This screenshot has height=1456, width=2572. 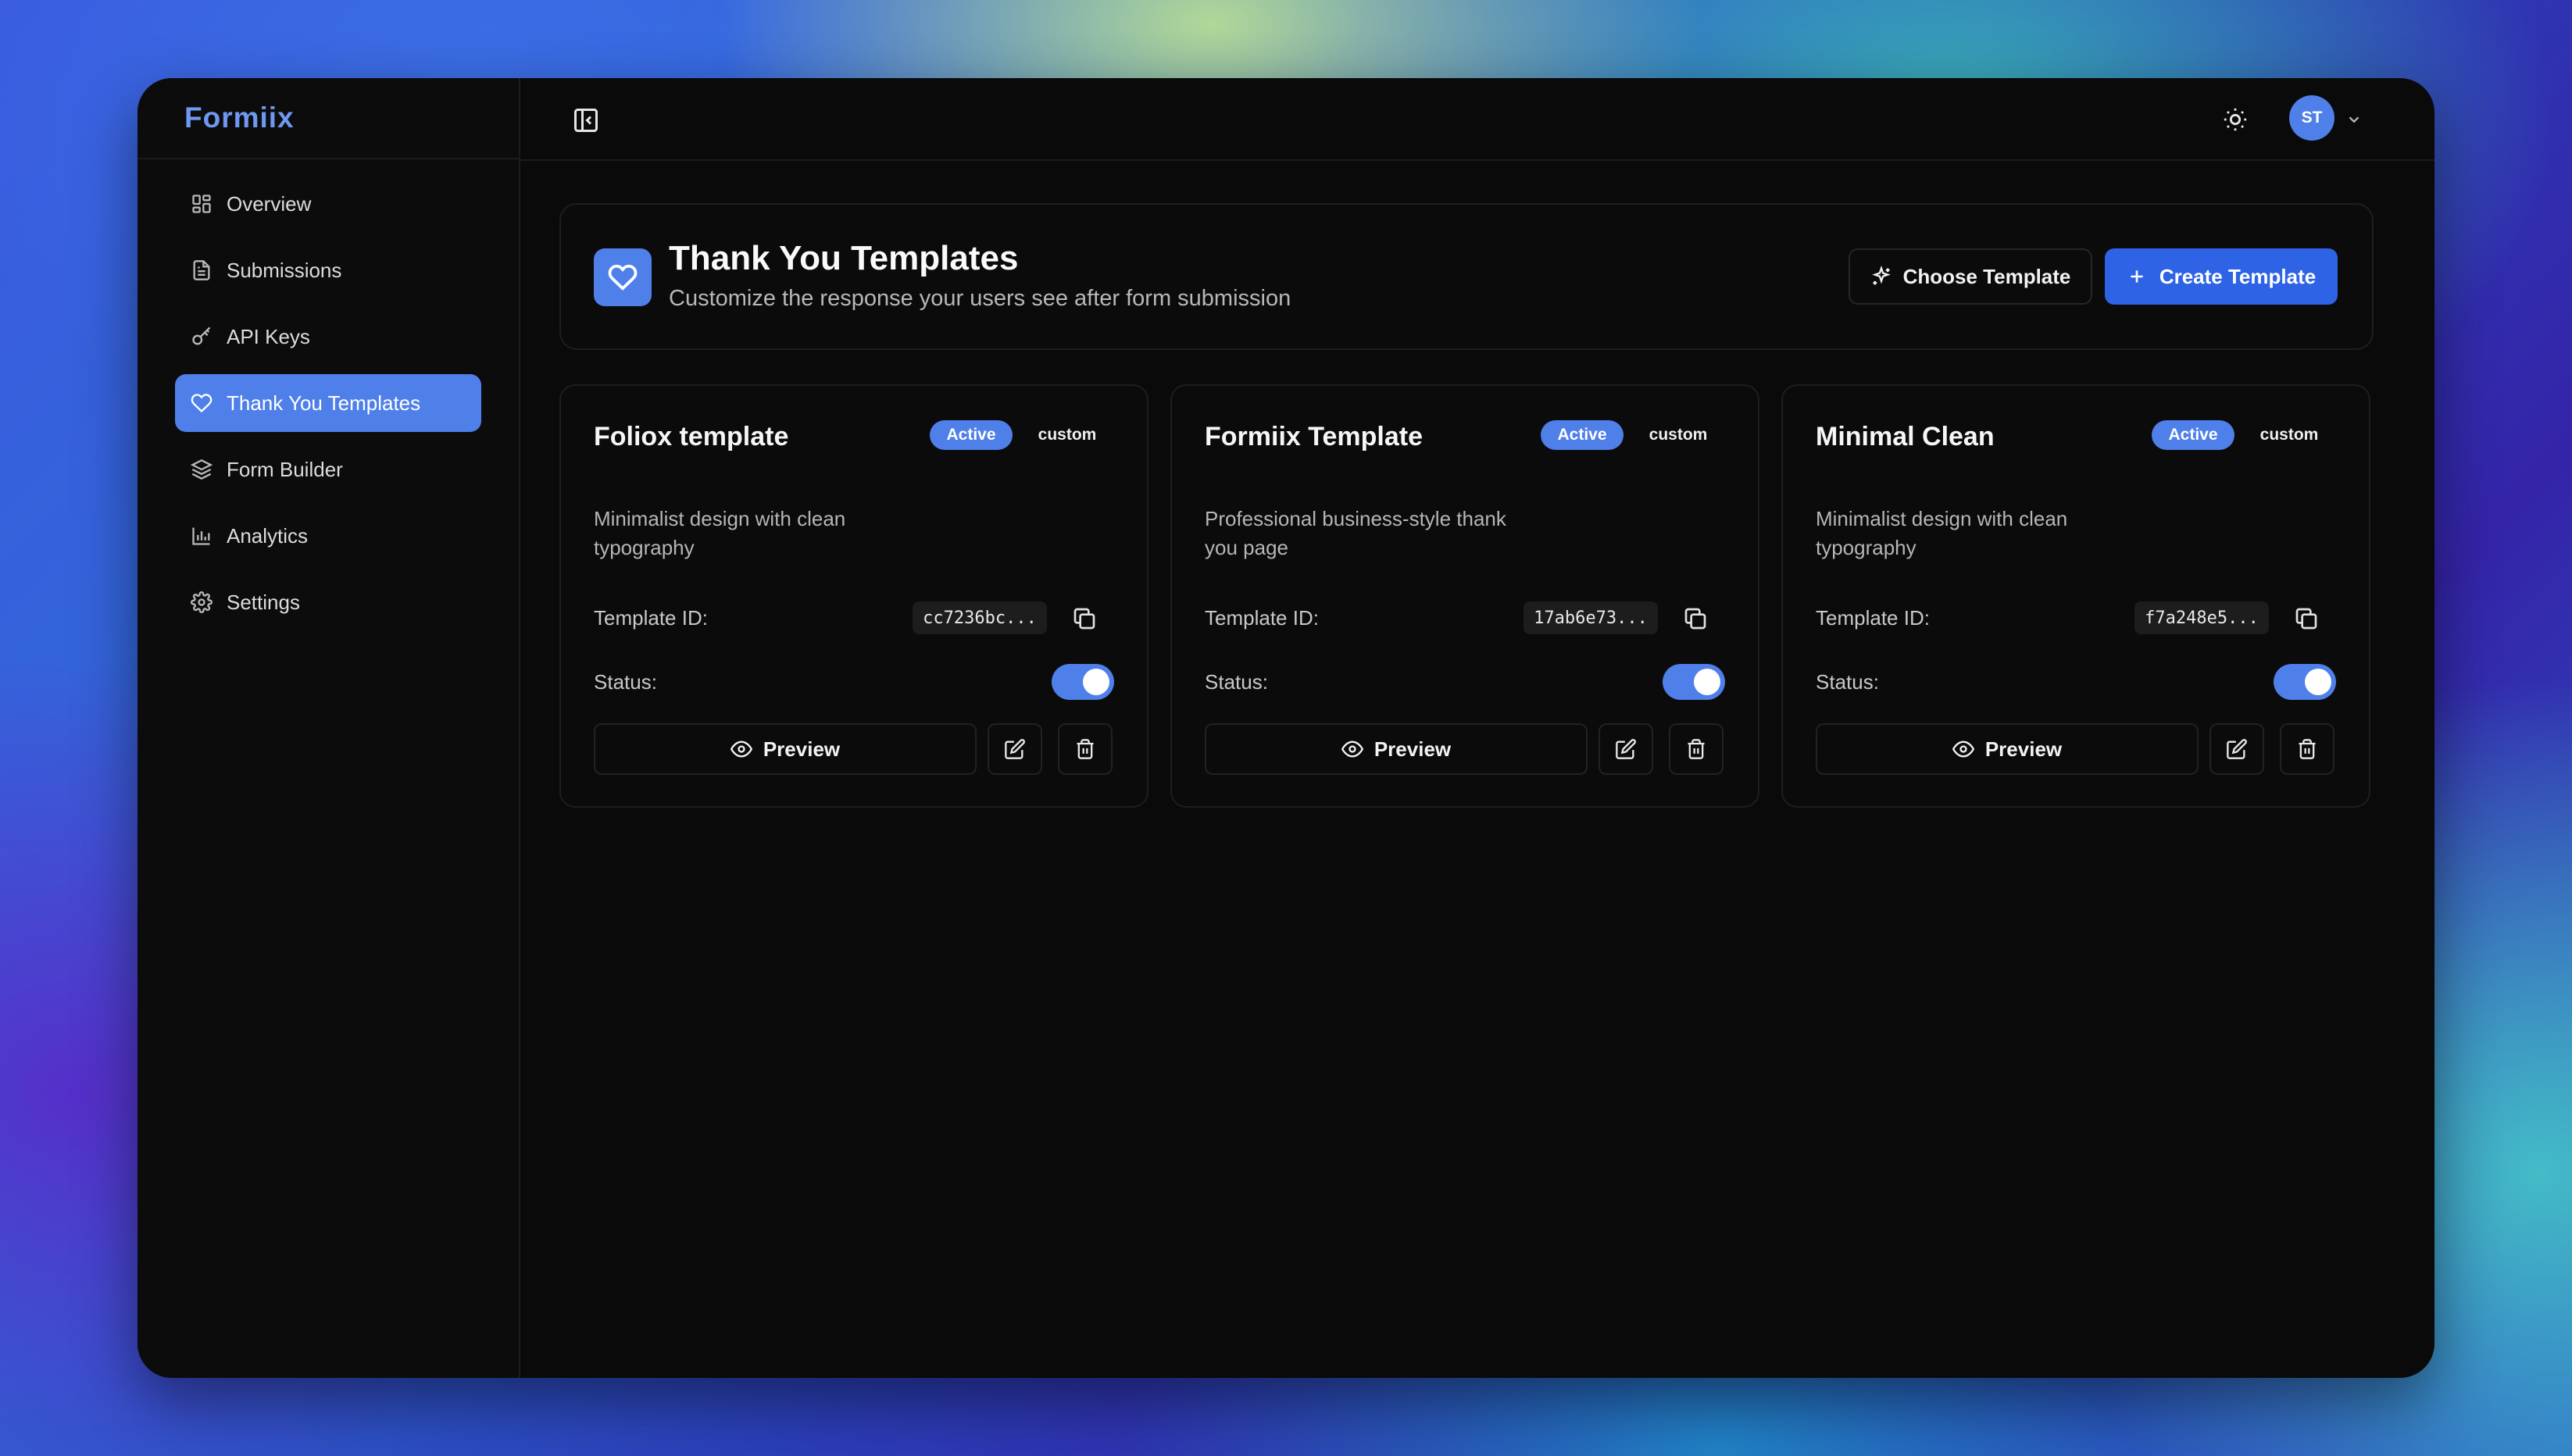 I want to click on avatar: ST, so click(x=2311, y=118).